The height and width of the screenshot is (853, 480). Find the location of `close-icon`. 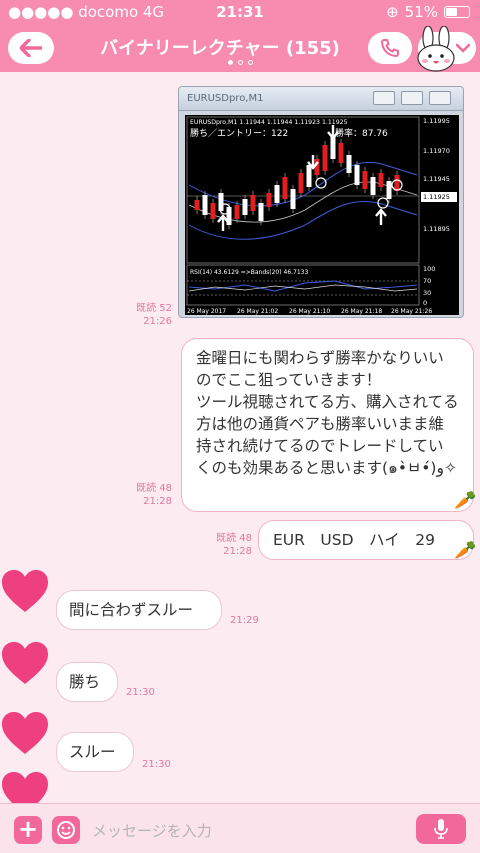

close-icon is located at coordinates (440, 98).